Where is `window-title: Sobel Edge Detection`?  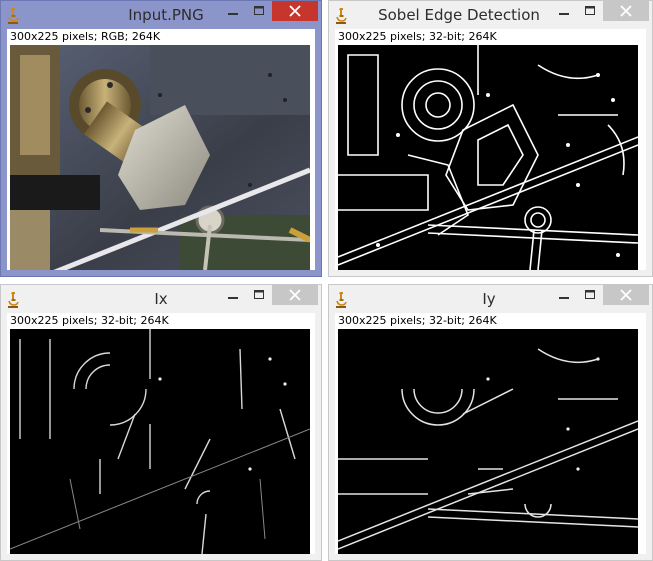 window-title: Sobel Edge Detection is located at coordinates (459, 15).